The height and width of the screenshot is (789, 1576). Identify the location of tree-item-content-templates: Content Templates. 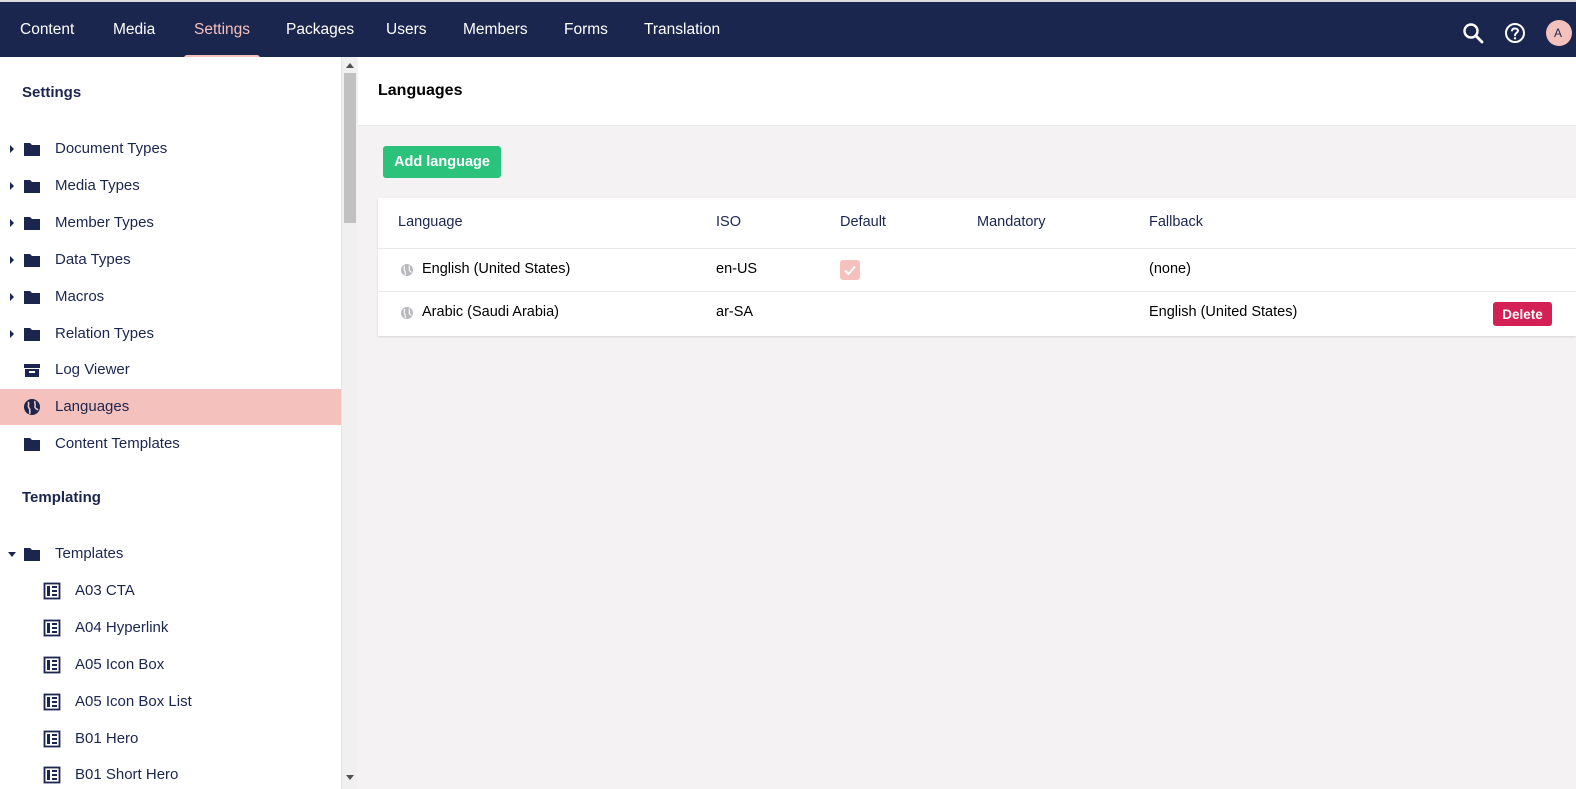
(170, 444).